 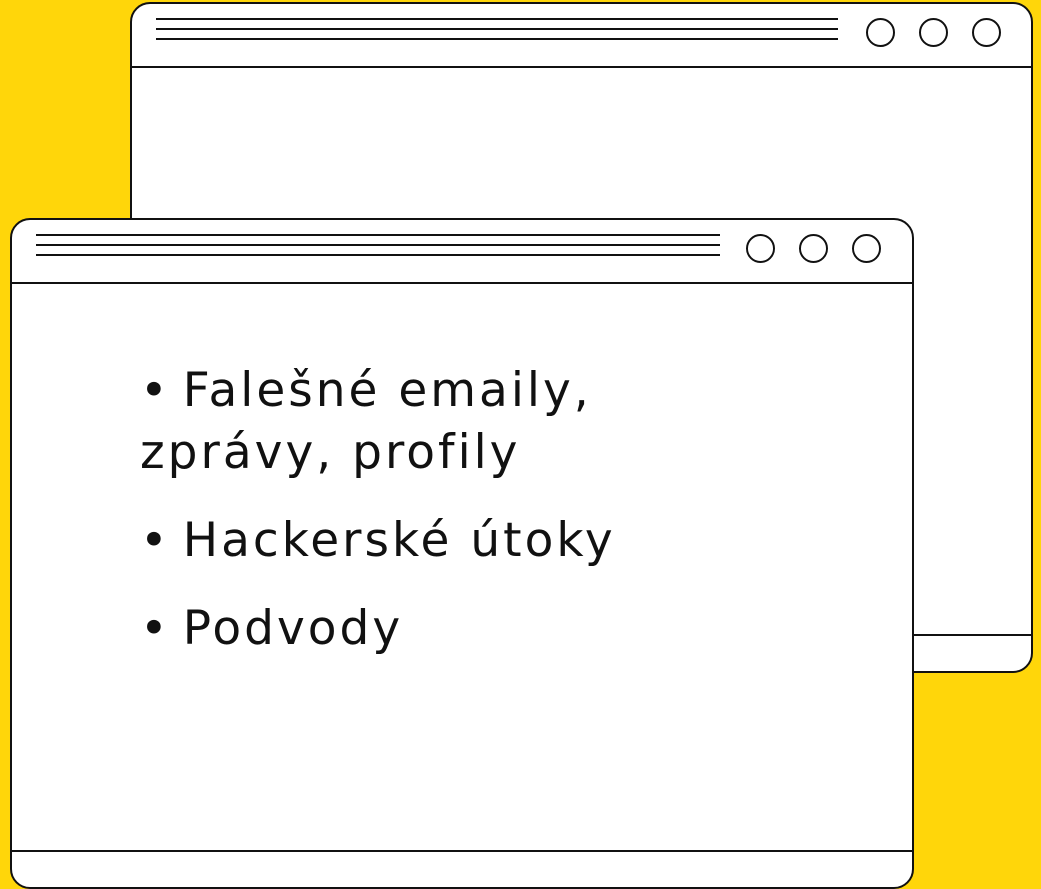 I want to click on back-window-title-lines, so click(x=497, y=33).